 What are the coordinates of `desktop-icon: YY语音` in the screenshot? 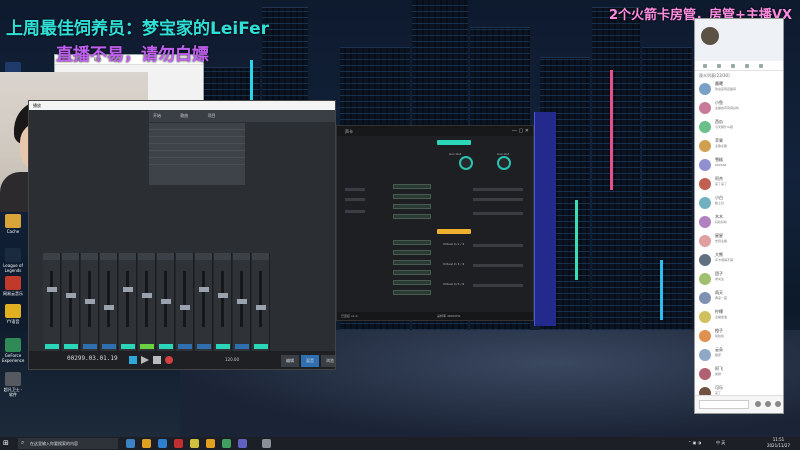 It's located at (13, 314).